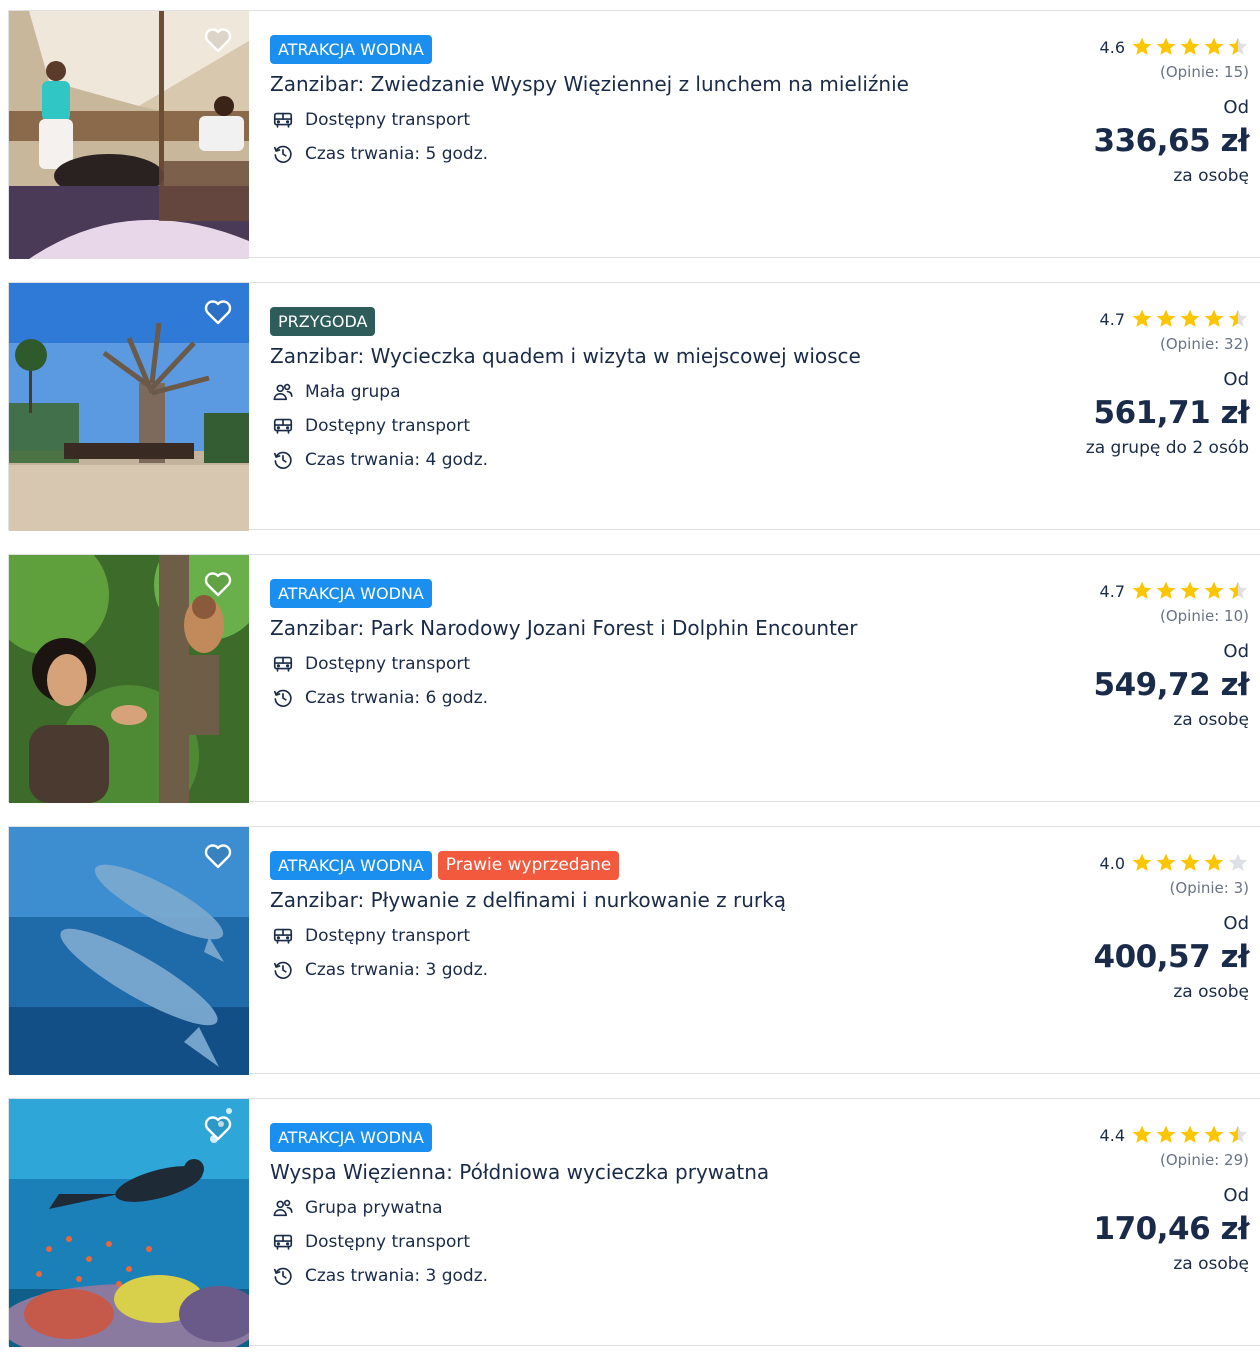  I want to click on feature-list: Dostępny transport Czas trwania: 6 godz., so click(620, 681).